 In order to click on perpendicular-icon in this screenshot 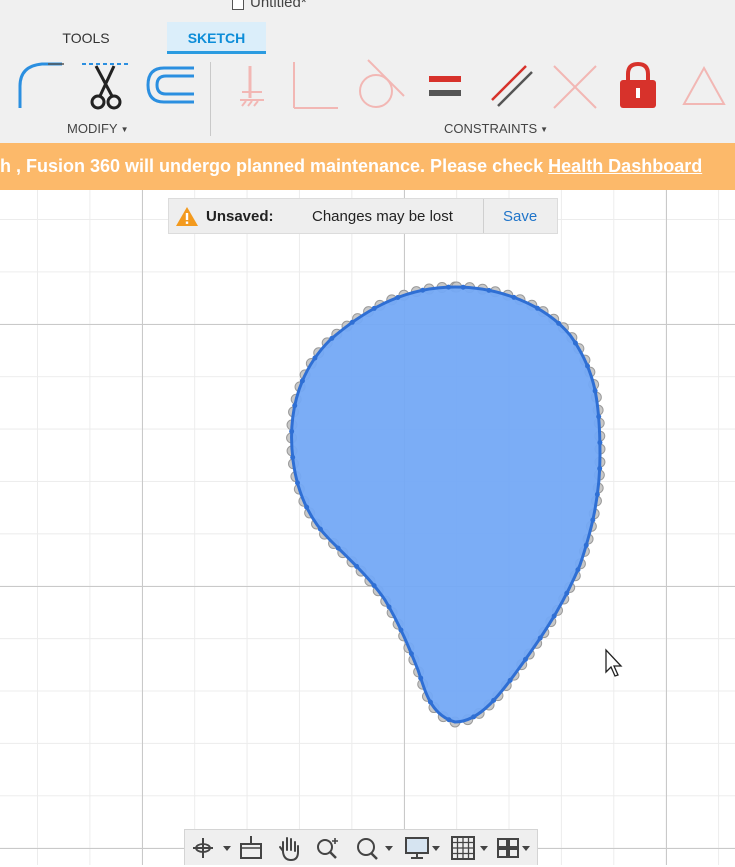, I will do `click(576, 87)`.